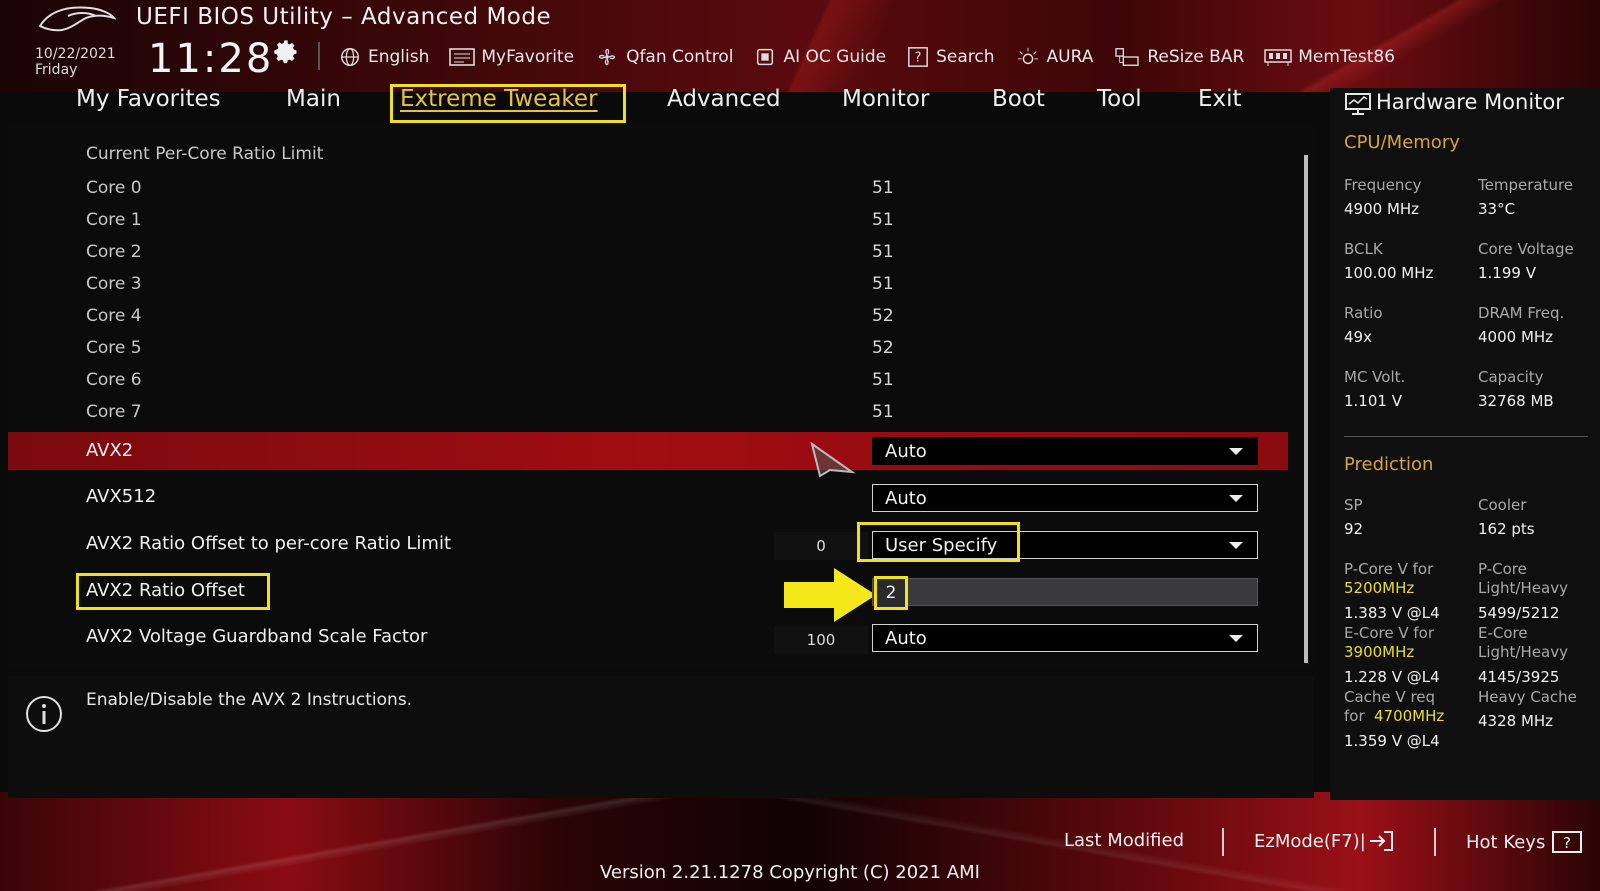 This screenshot has width=1600, height=891. Describe the element at coordinates (821, 546) in the screenshot. I see `avx2-offset-limit-current: 0` at that location.